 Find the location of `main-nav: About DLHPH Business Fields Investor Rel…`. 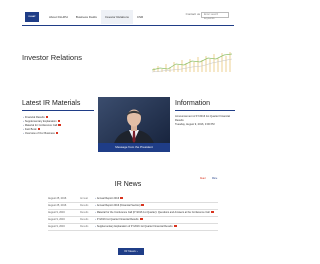

main-nav: About DLHPH Business Fields Investor Rel… is located at coordinates (96, 17).